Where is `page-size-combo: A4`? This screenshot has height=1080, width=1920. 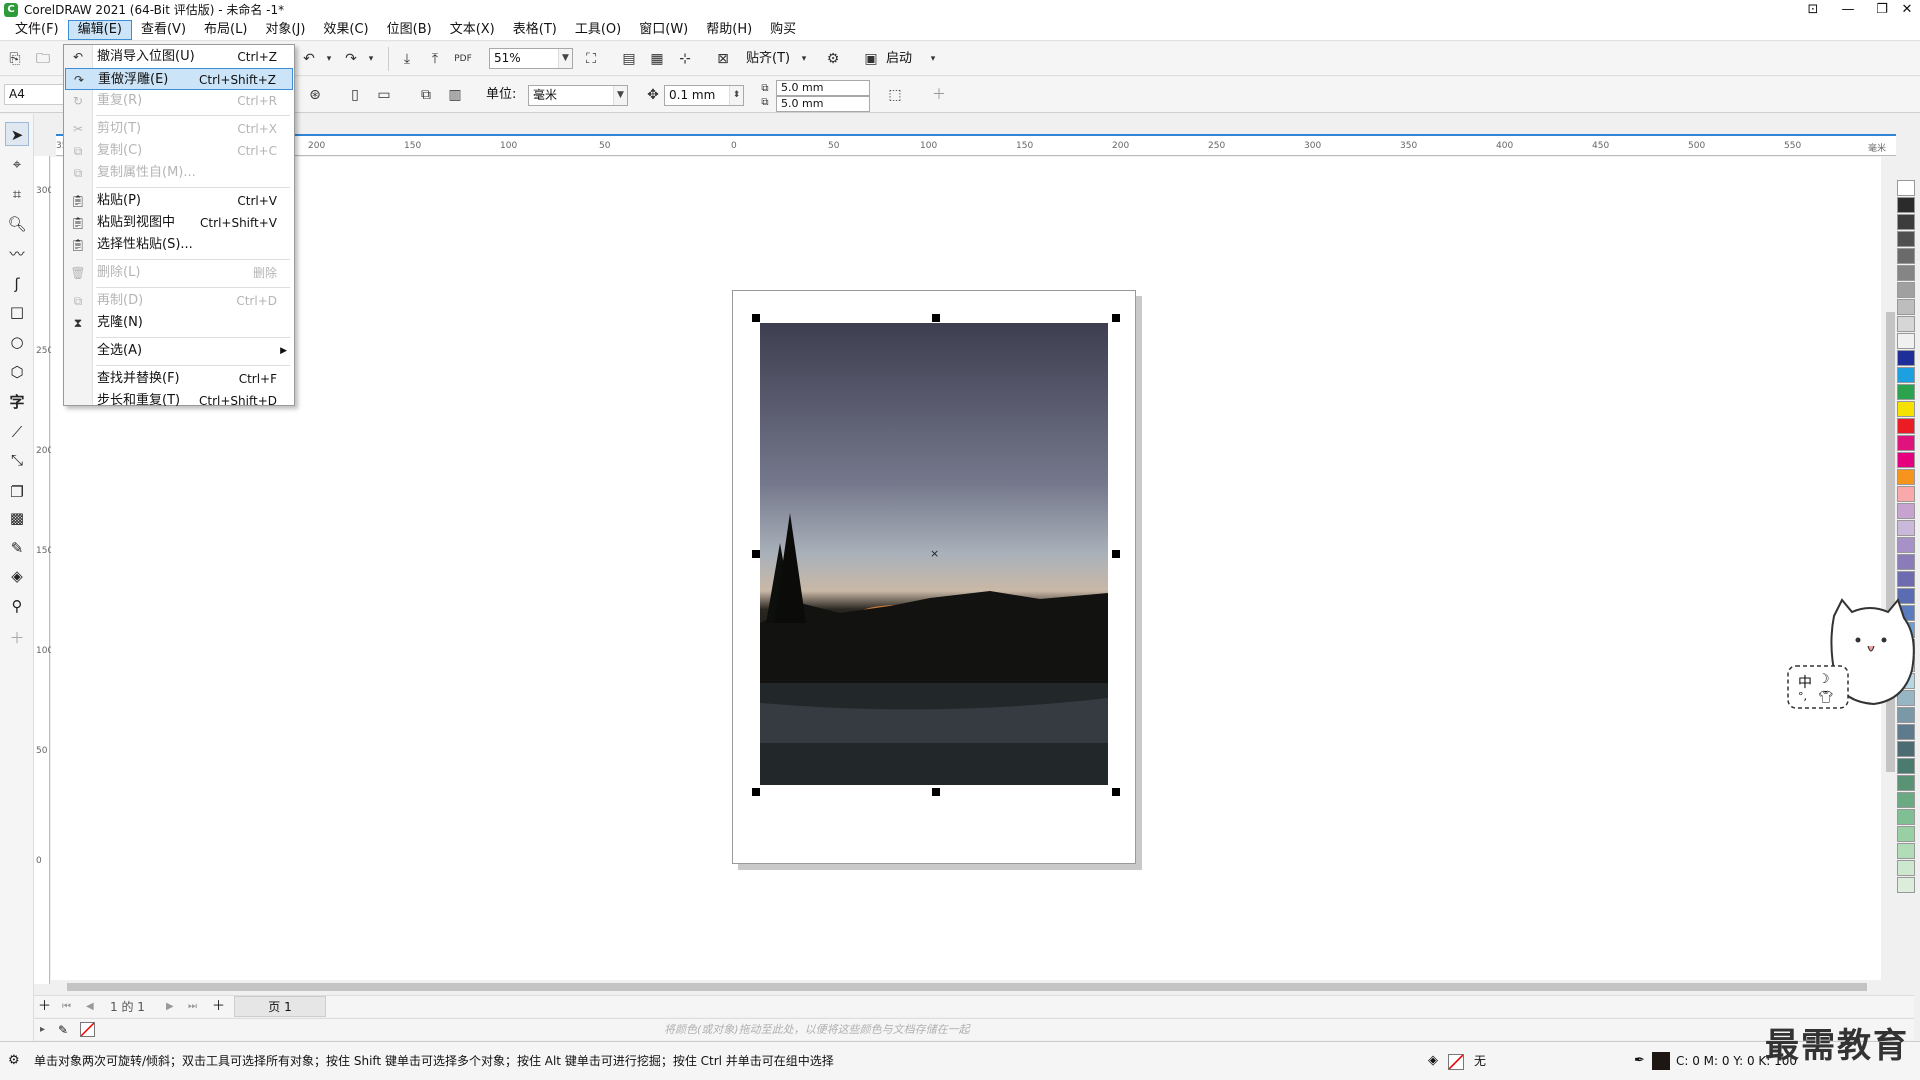 page-size-combo: A4 is located at coordinates (34, 94).